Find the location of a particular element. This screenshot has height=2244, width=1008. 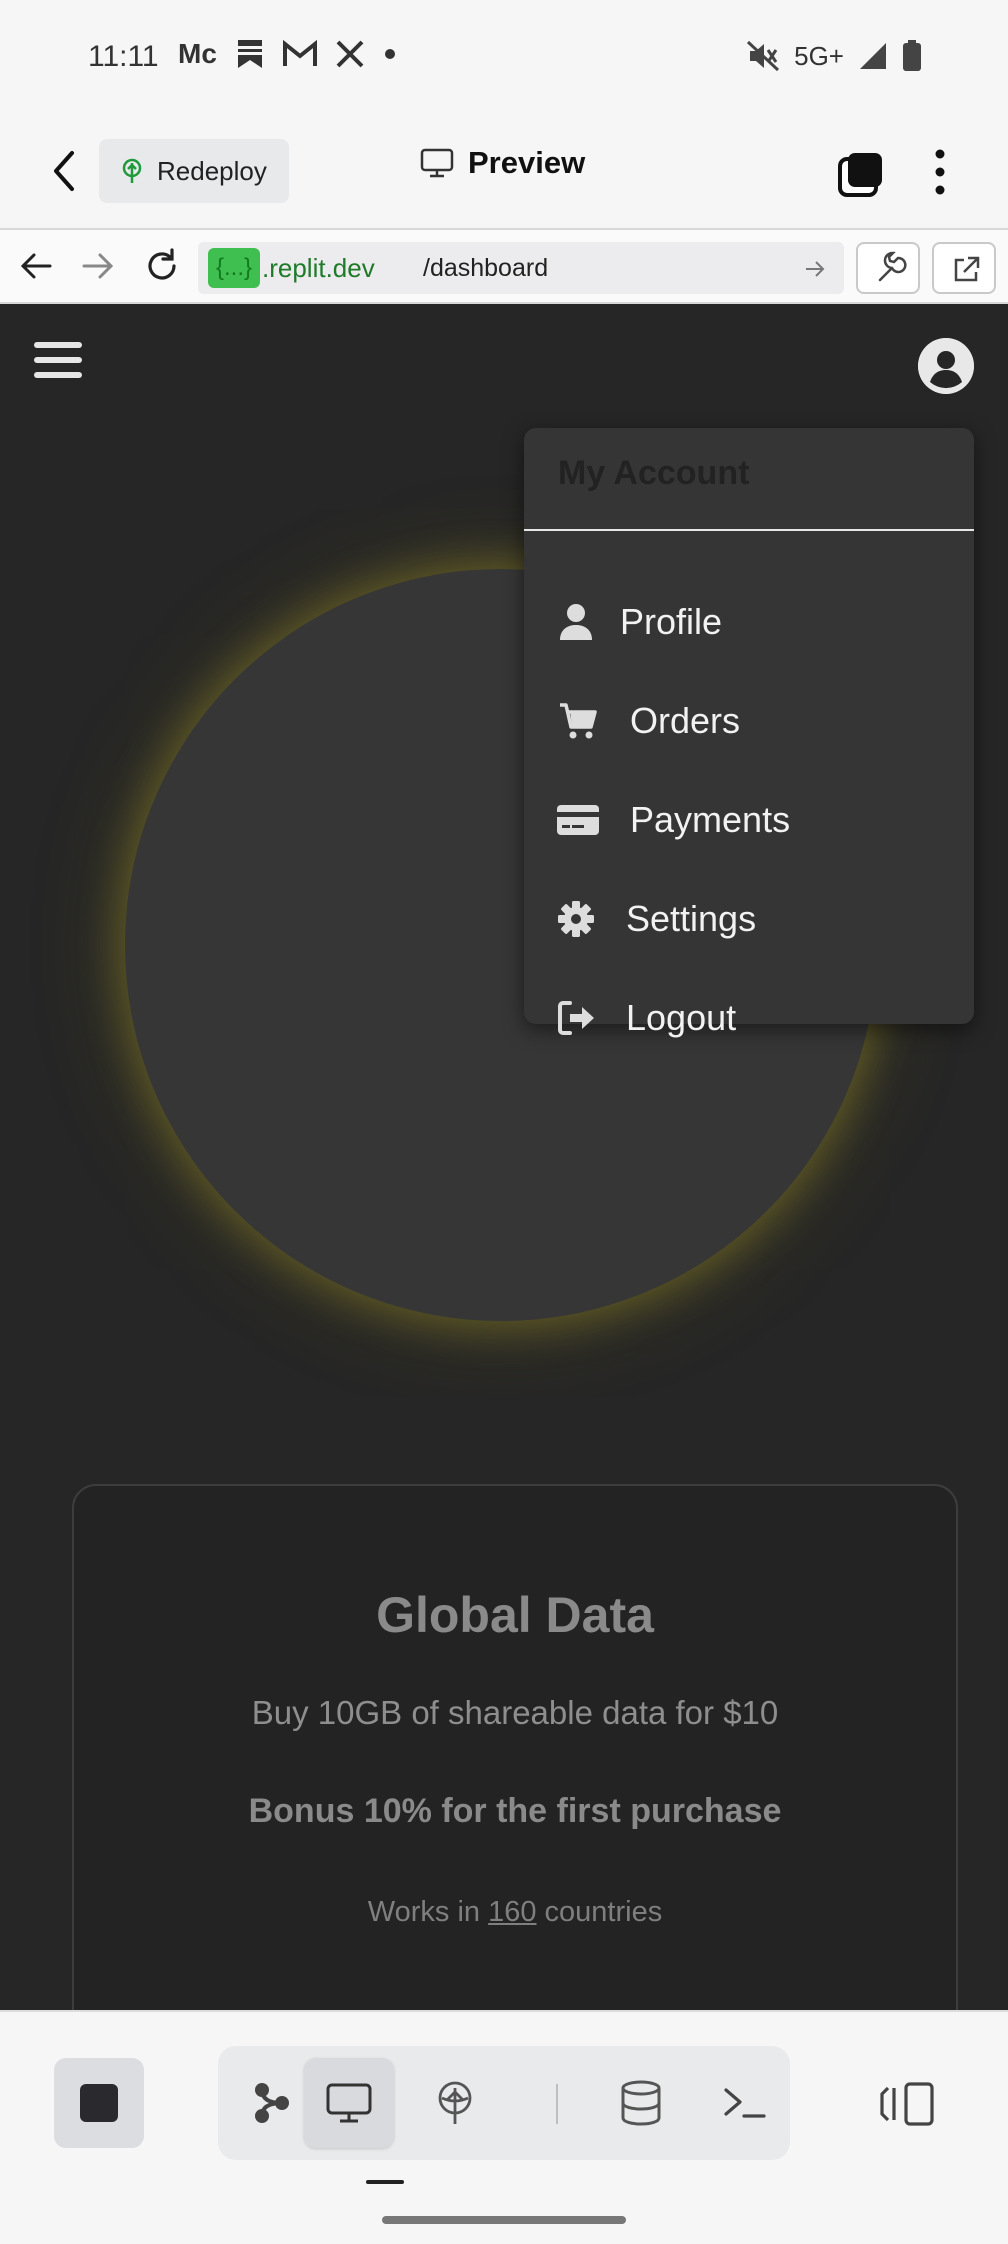

status-right-icons: 5G+ is located at coordinates (834, 56).